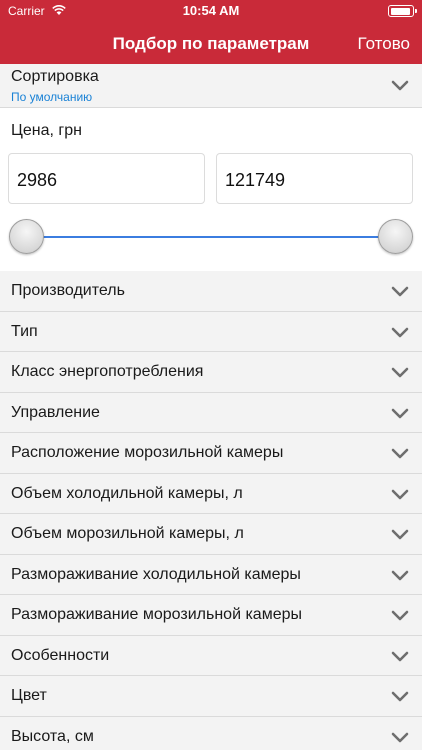 The width and height of the screenshot is (422, 750). Describe the element at coordinates (127, 493) in the screenshot. I see `filter-label: Объем холодильной камеры, л` at that location.